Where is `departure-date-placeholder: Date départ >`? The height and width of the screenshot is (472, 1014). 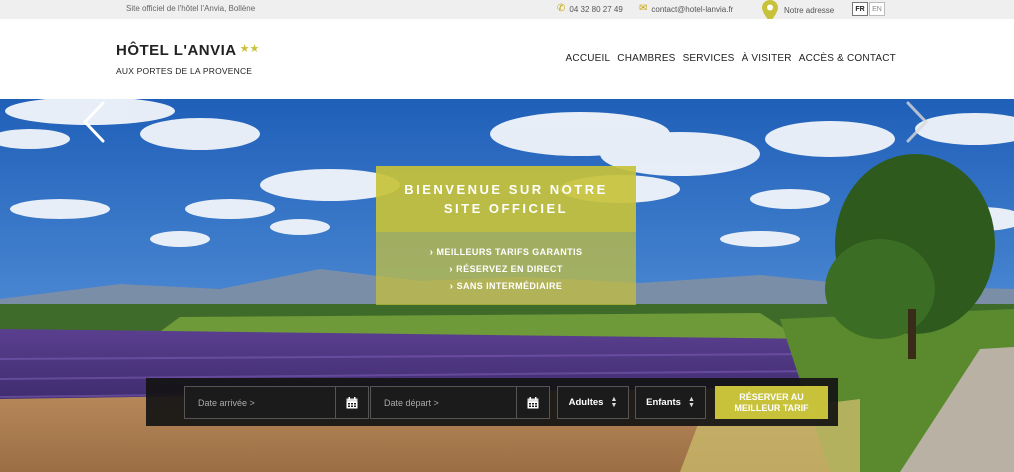 departure-date-placeholder: Date départ > is located at coordinates (411, 402).